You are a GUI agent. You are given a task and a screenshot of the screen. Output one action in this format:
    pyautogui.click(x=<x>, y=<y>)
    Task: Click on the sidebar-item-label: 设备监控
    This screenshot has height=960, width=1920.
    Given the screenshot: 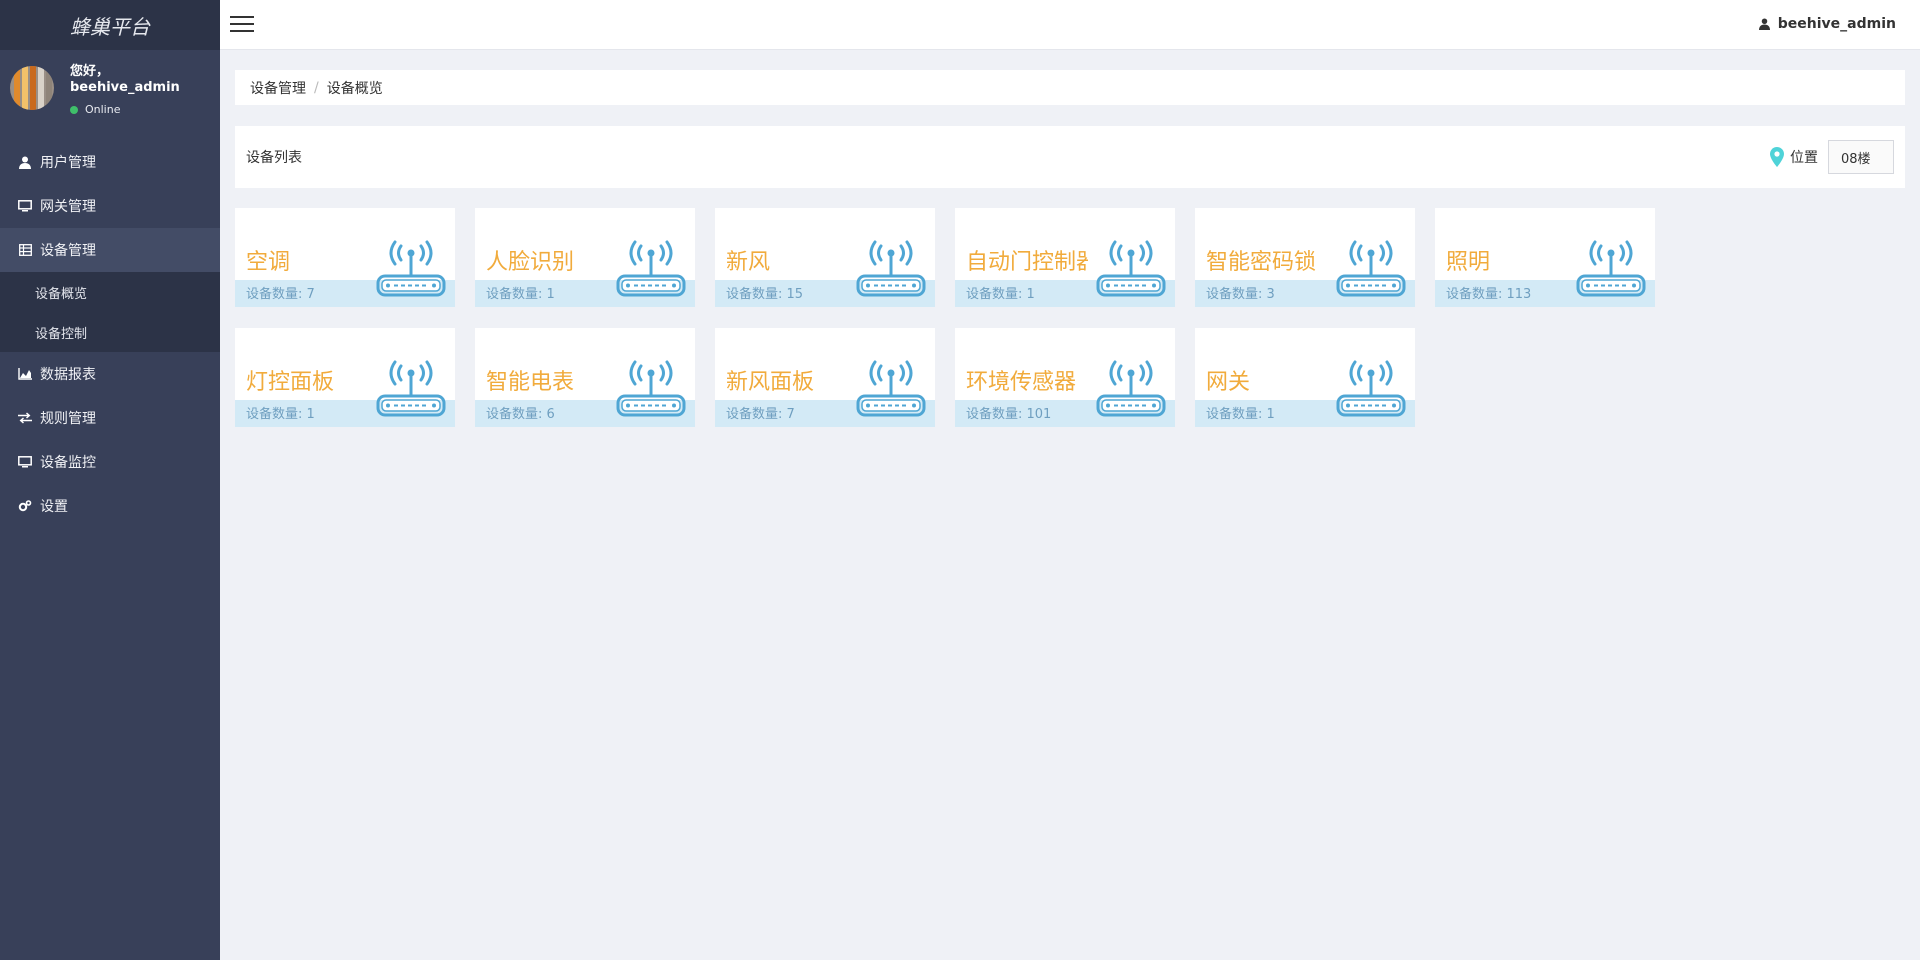 What is the action you would take?
    pyautogui.click(x=68, y=463)
    